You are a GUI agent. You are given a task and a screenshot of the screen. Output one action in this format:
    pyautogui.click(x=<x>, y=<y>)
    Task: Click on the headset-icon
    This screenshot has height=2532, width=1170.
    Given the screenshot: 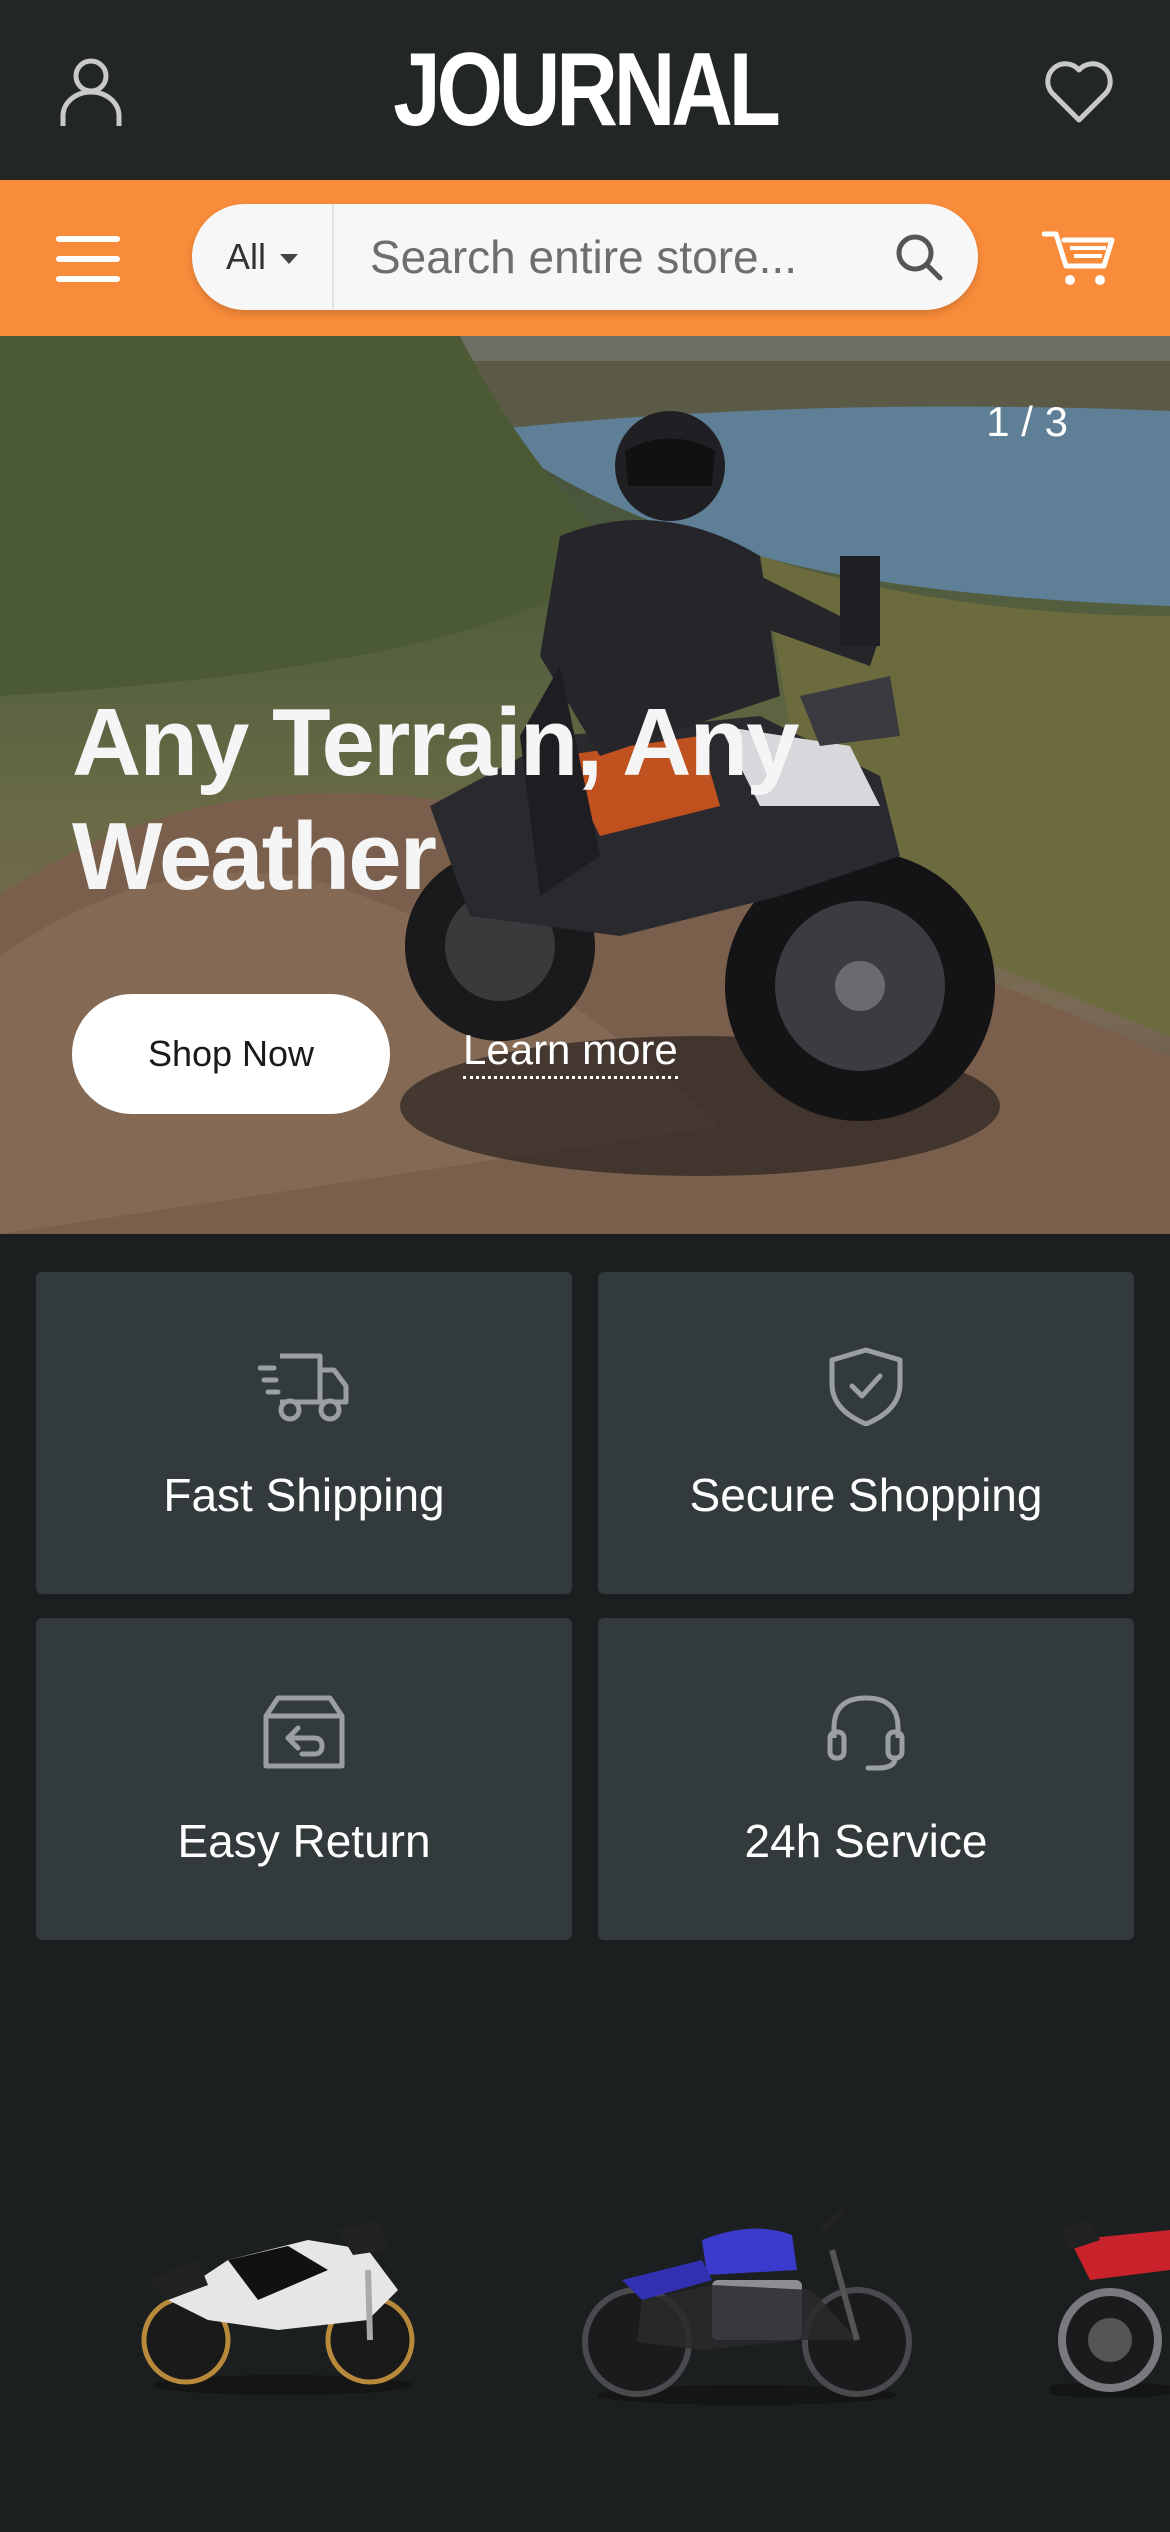 What is the action you would take?
    pyautogui.click(x=866, y=1733)
    